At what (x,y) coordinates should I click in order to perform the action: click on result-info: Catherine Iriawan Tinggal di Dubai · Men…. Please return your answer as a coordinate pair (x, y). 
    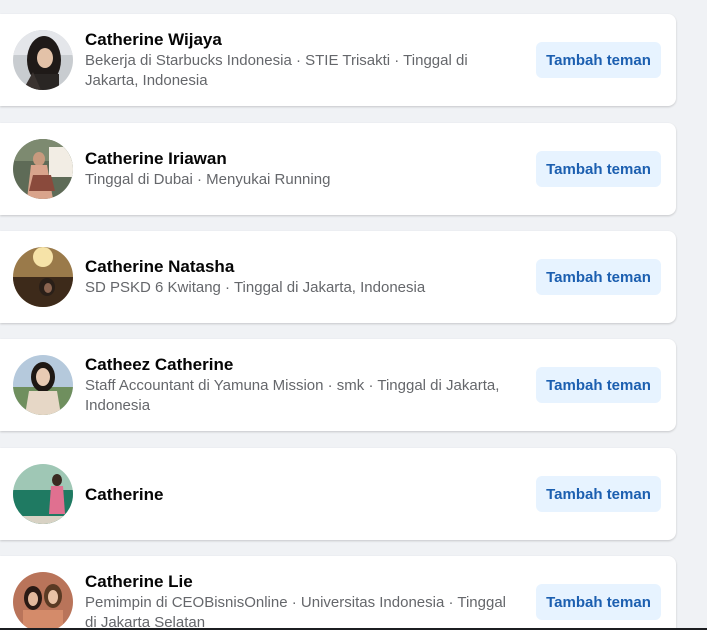
    Looking at the image, I should click on (300, 169).